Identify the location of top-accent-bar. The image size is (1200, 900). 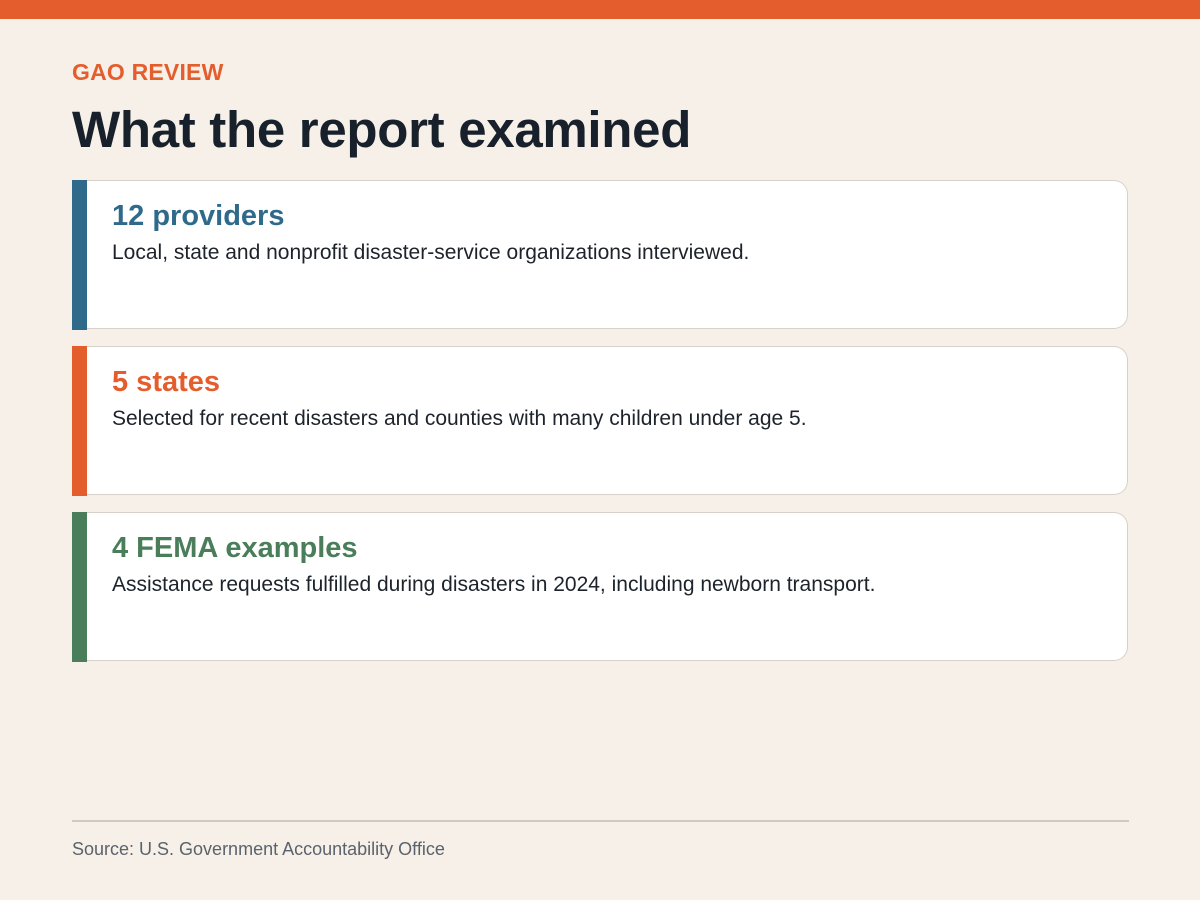
(600, 9).